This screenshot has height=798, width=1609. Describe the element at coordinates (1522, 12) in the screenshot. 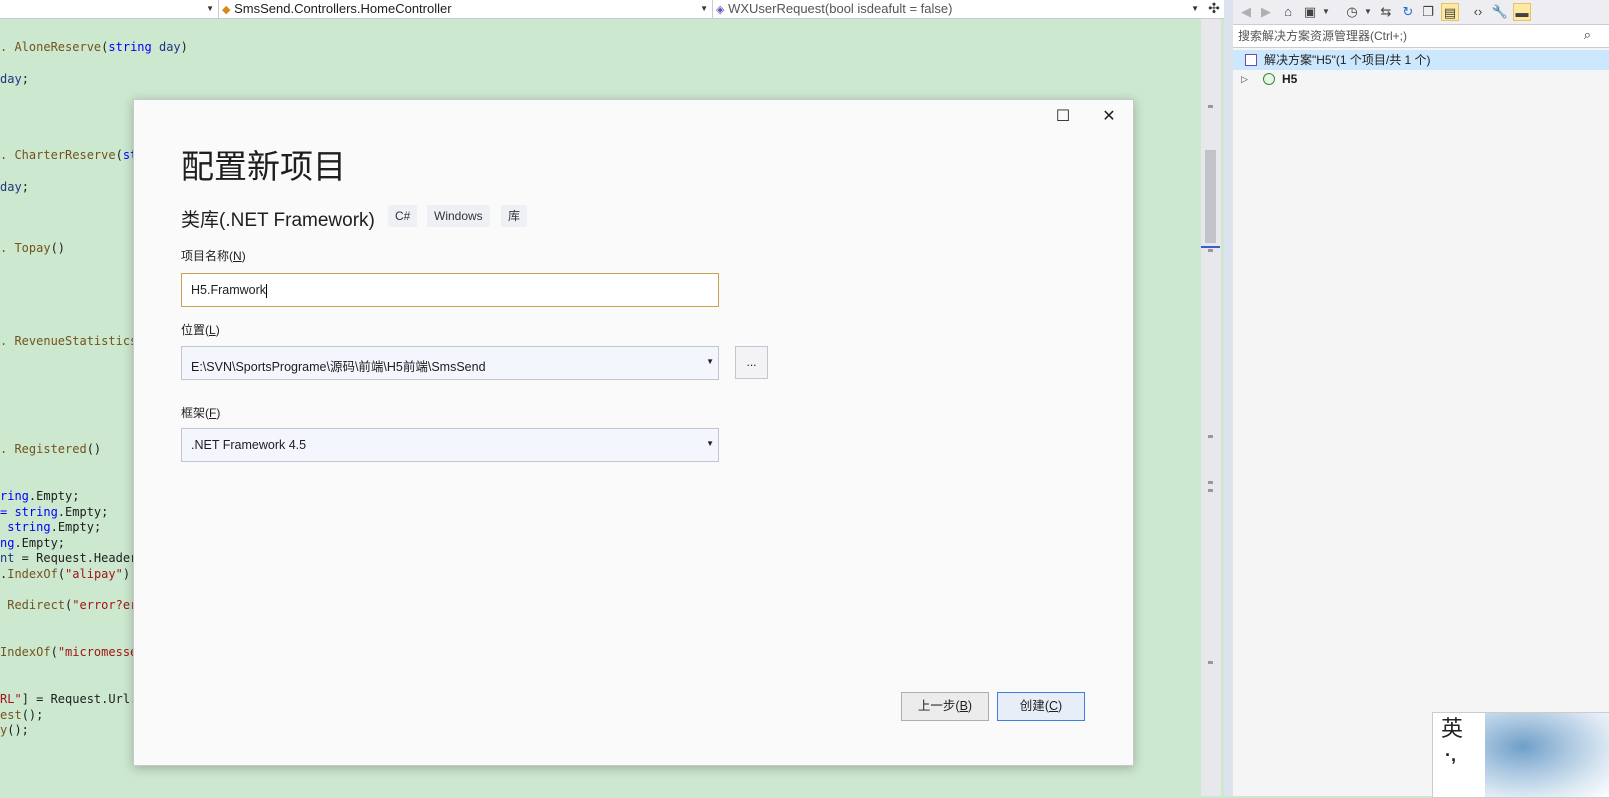

I see `preview-icon: ▬` at that location.